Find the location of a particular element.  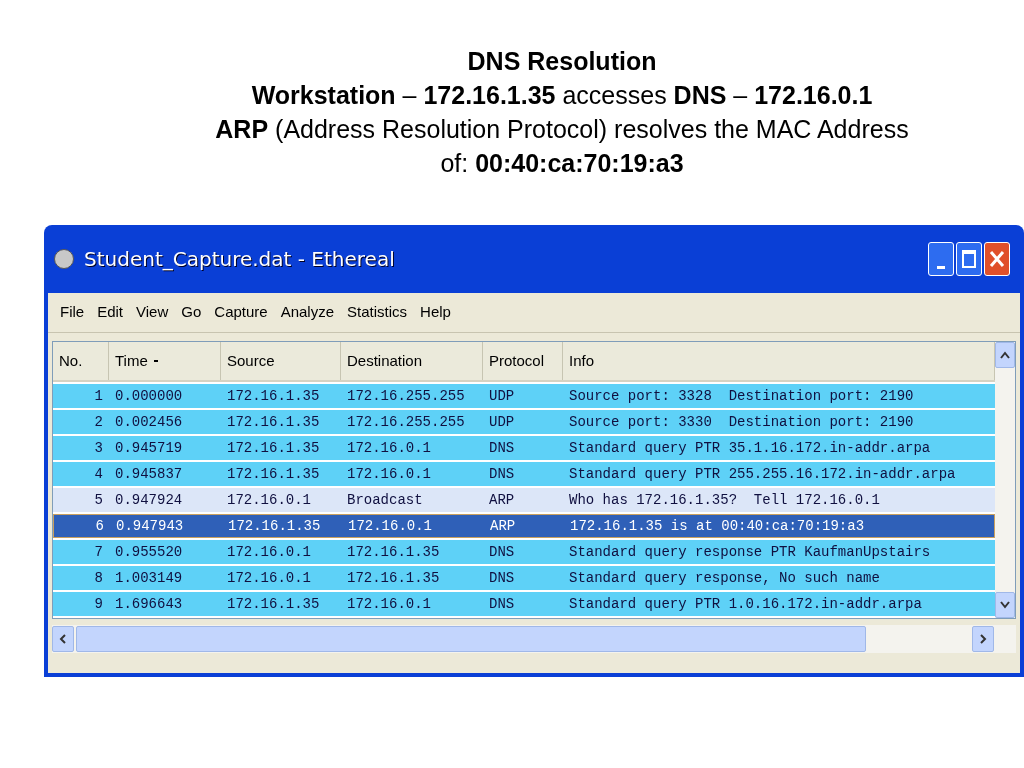

slide-text: of: 00:40:ca:70:19:a3 is located at coordinates (562, 163).